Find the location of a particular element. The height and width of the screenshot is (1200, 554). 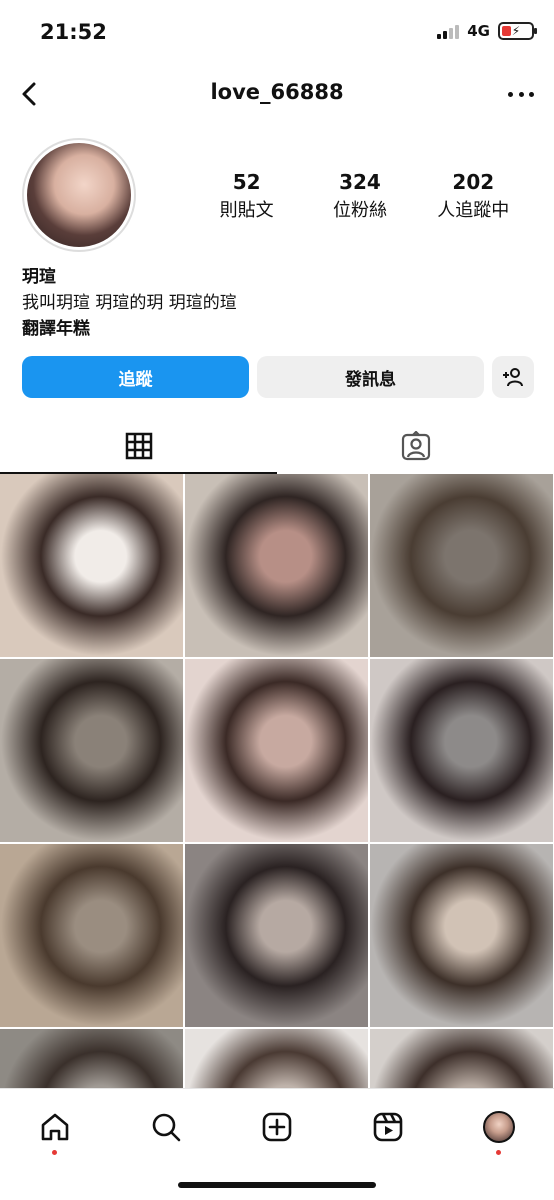

status-right: 4G ⚡ is located at coordinates (487, 31).